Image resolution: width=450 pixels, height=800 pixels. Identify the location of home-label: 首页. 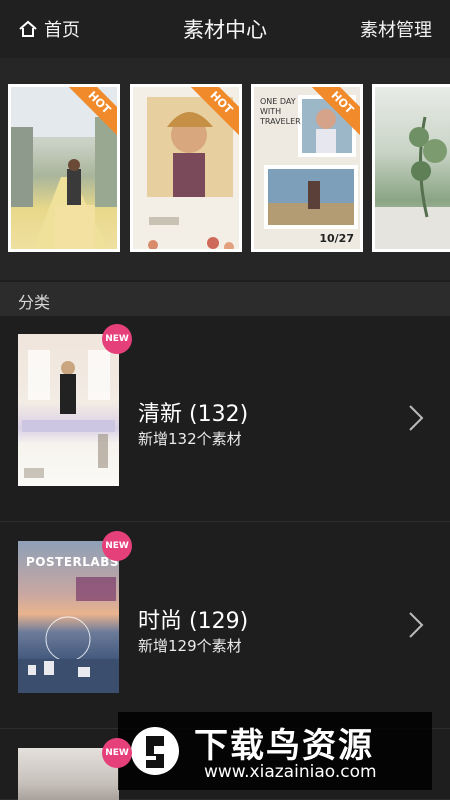
(62, 30).